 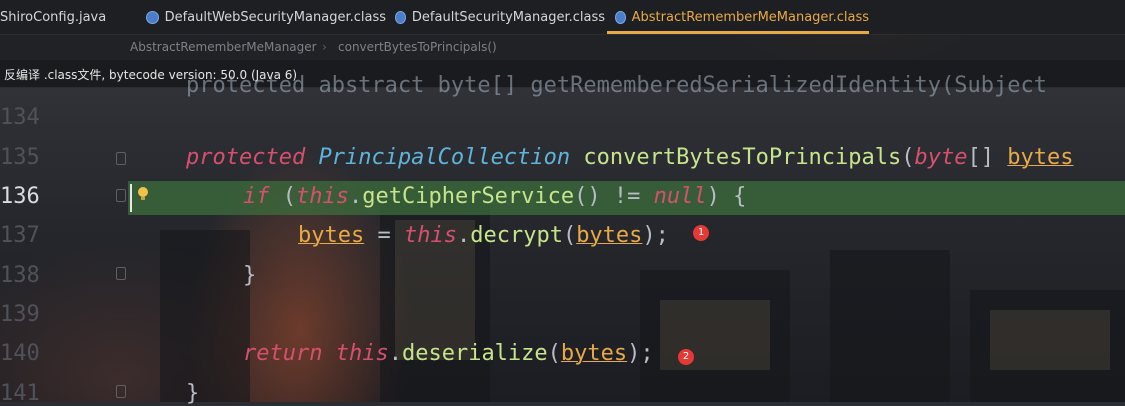 What do you see at coordinates (750, 17) in the screenshot?
I see `tab-label: AbstractRememberMeManager.class` at bounding box center [750, 17].